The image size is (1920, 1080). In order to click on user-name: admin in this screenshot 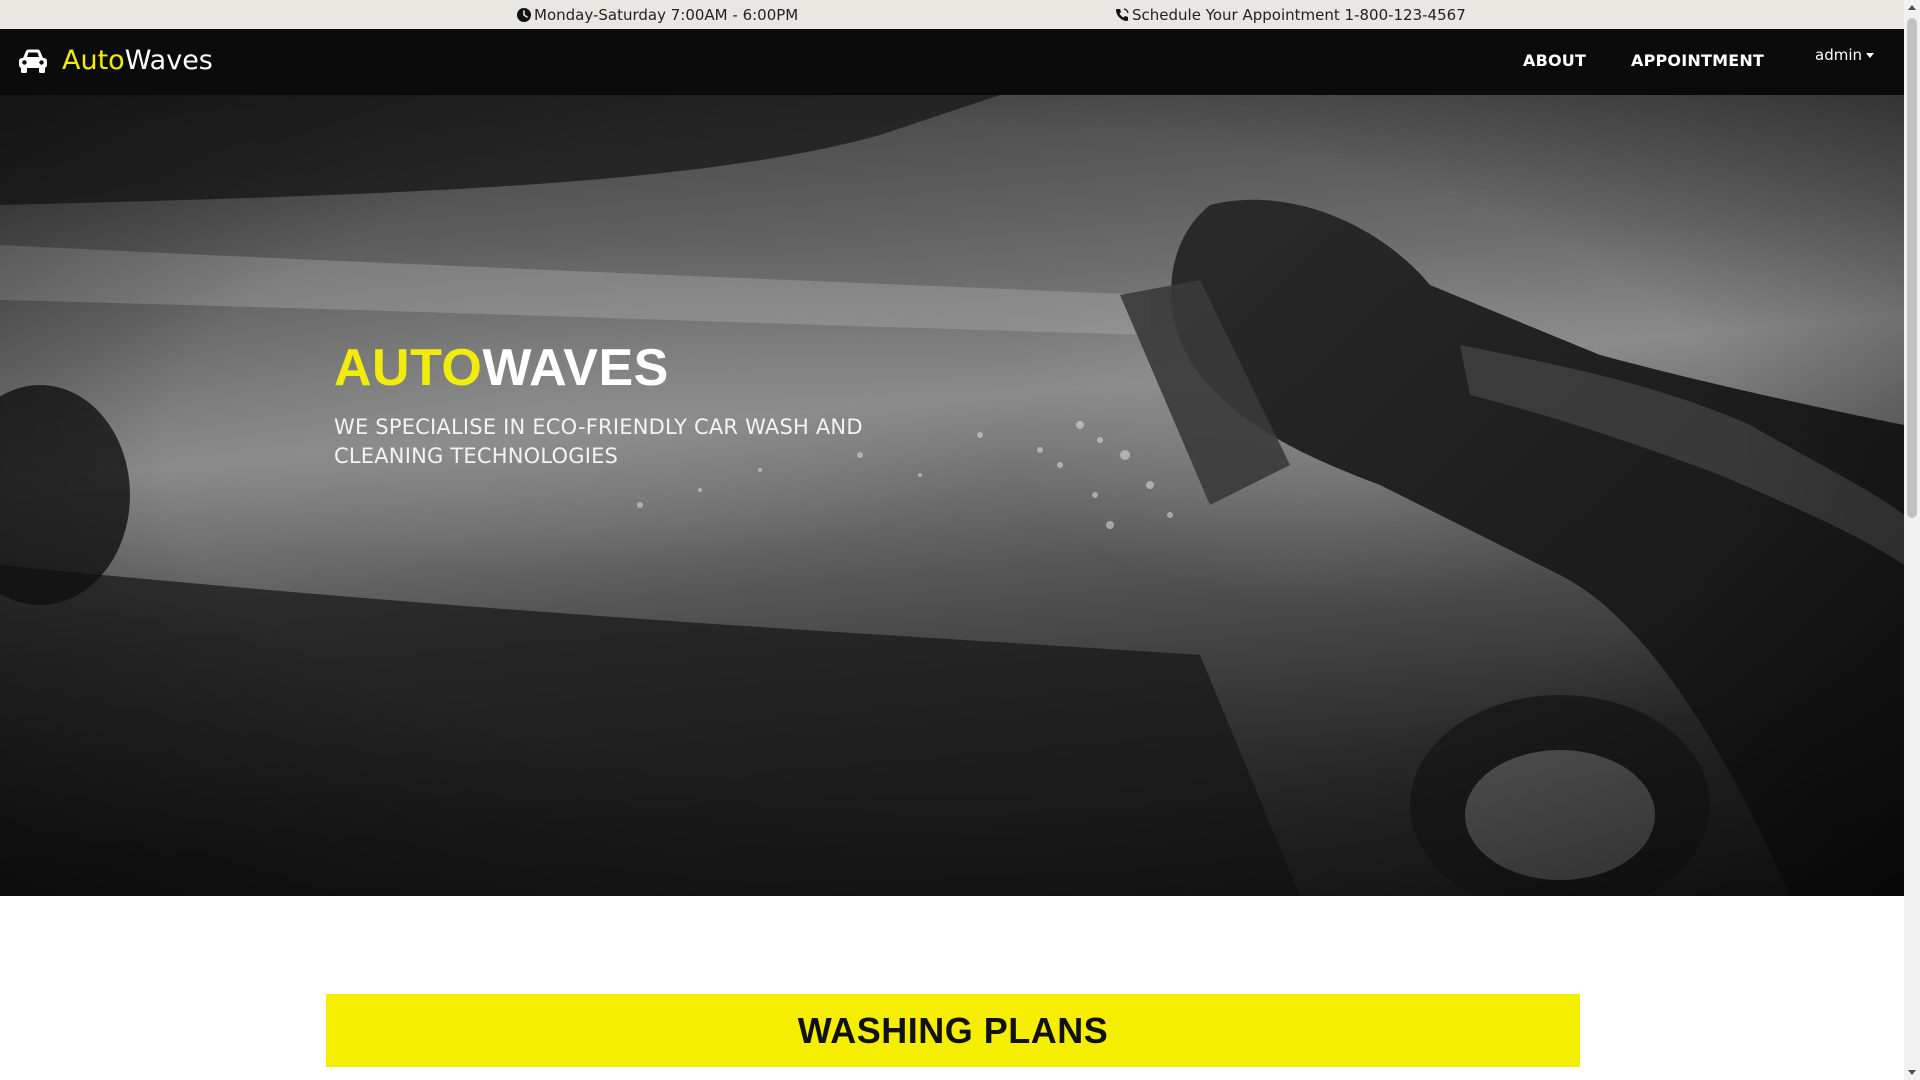, I will do `click(1838, 55)`.